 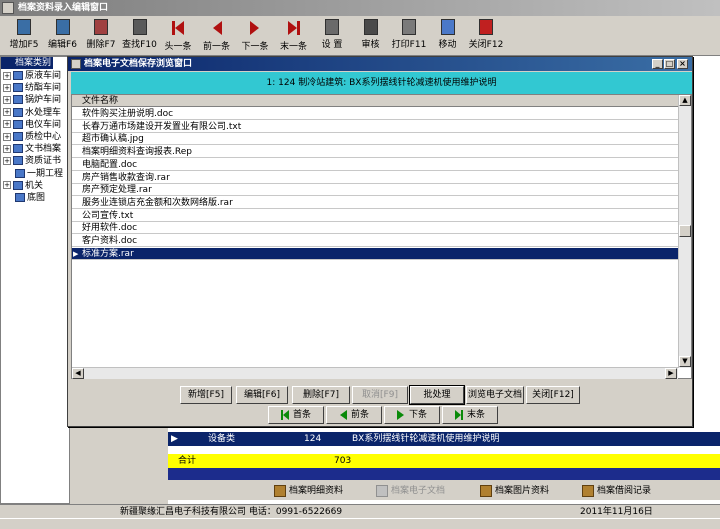 What do you see at coordinates (375, 241) in the screenshot?
I see `file-row: 客户资料.doc` at bounding box center [375, 241].